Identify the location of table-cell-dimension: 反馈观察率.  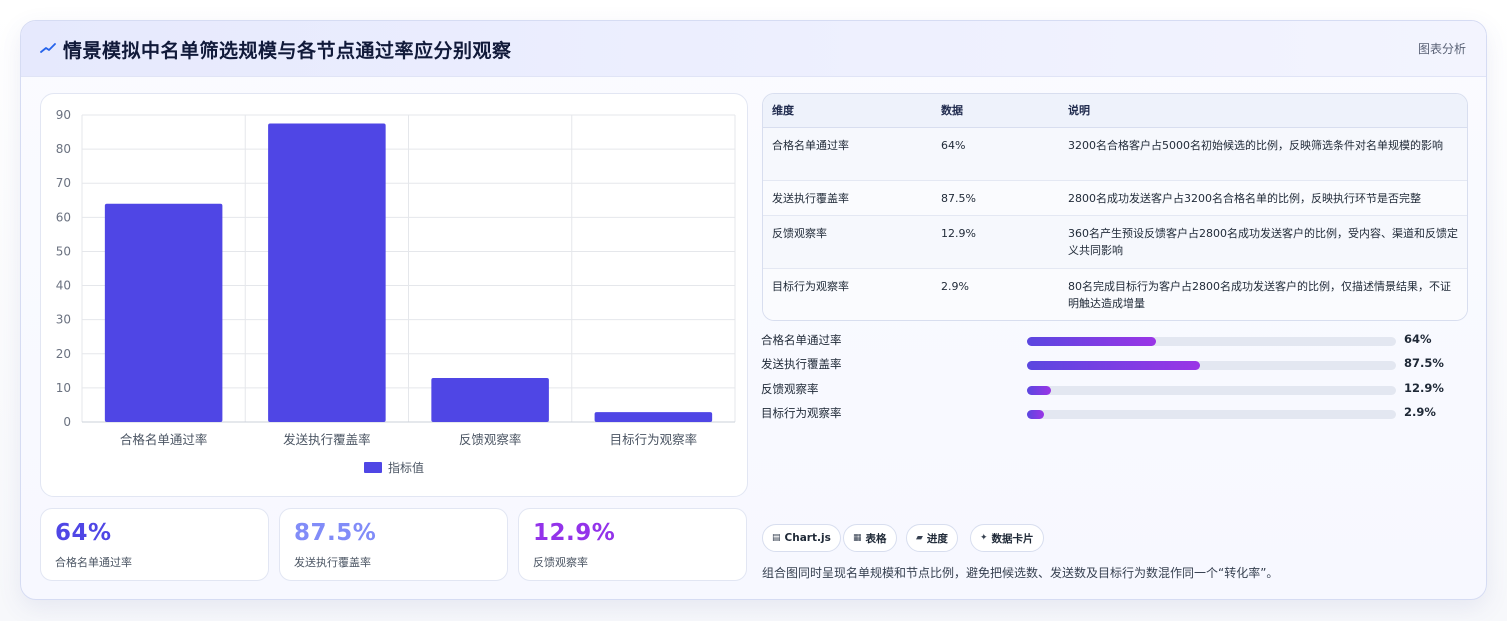
(847, 242).